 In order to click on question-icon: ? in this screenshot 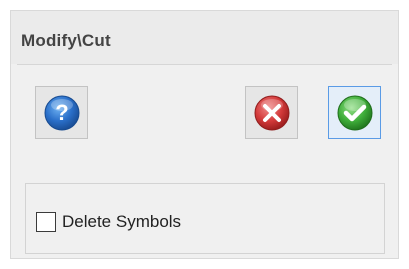, I will do `click(62, 113)`.